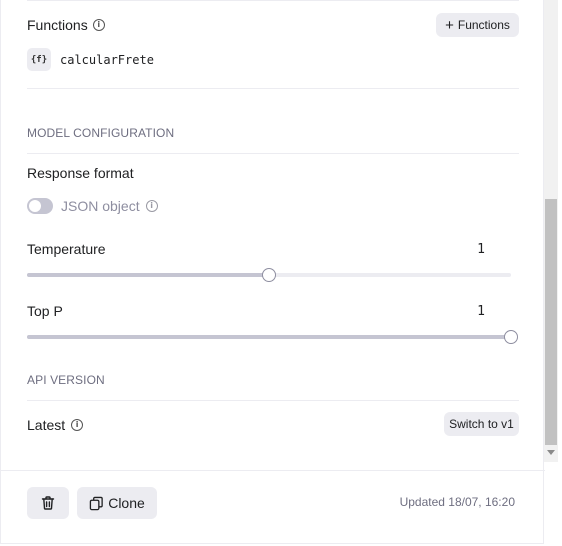 The height and width of the screenshot is (546, 562). I want to click on add-function-label: Functions, so click(483, 25).